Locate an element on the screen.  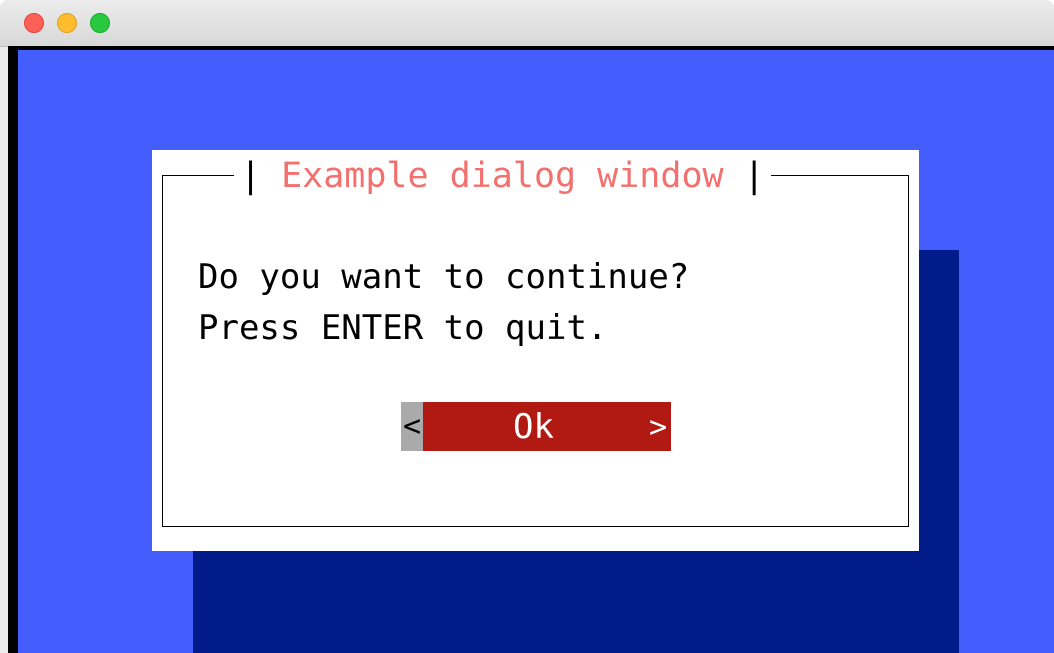
ok-button-right-marker: > is located at coordinates (658, 427).